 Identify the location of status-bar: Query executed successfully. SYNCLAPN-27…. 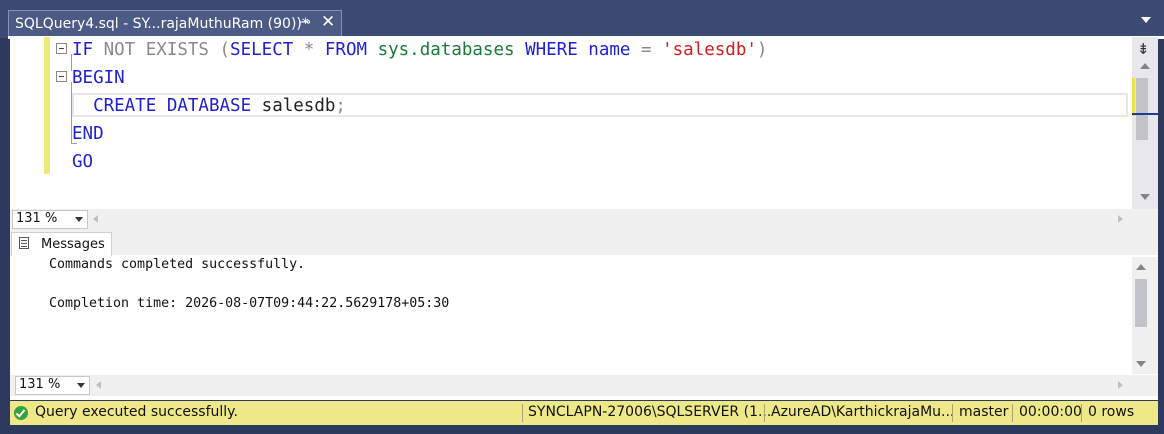
(584, 413).